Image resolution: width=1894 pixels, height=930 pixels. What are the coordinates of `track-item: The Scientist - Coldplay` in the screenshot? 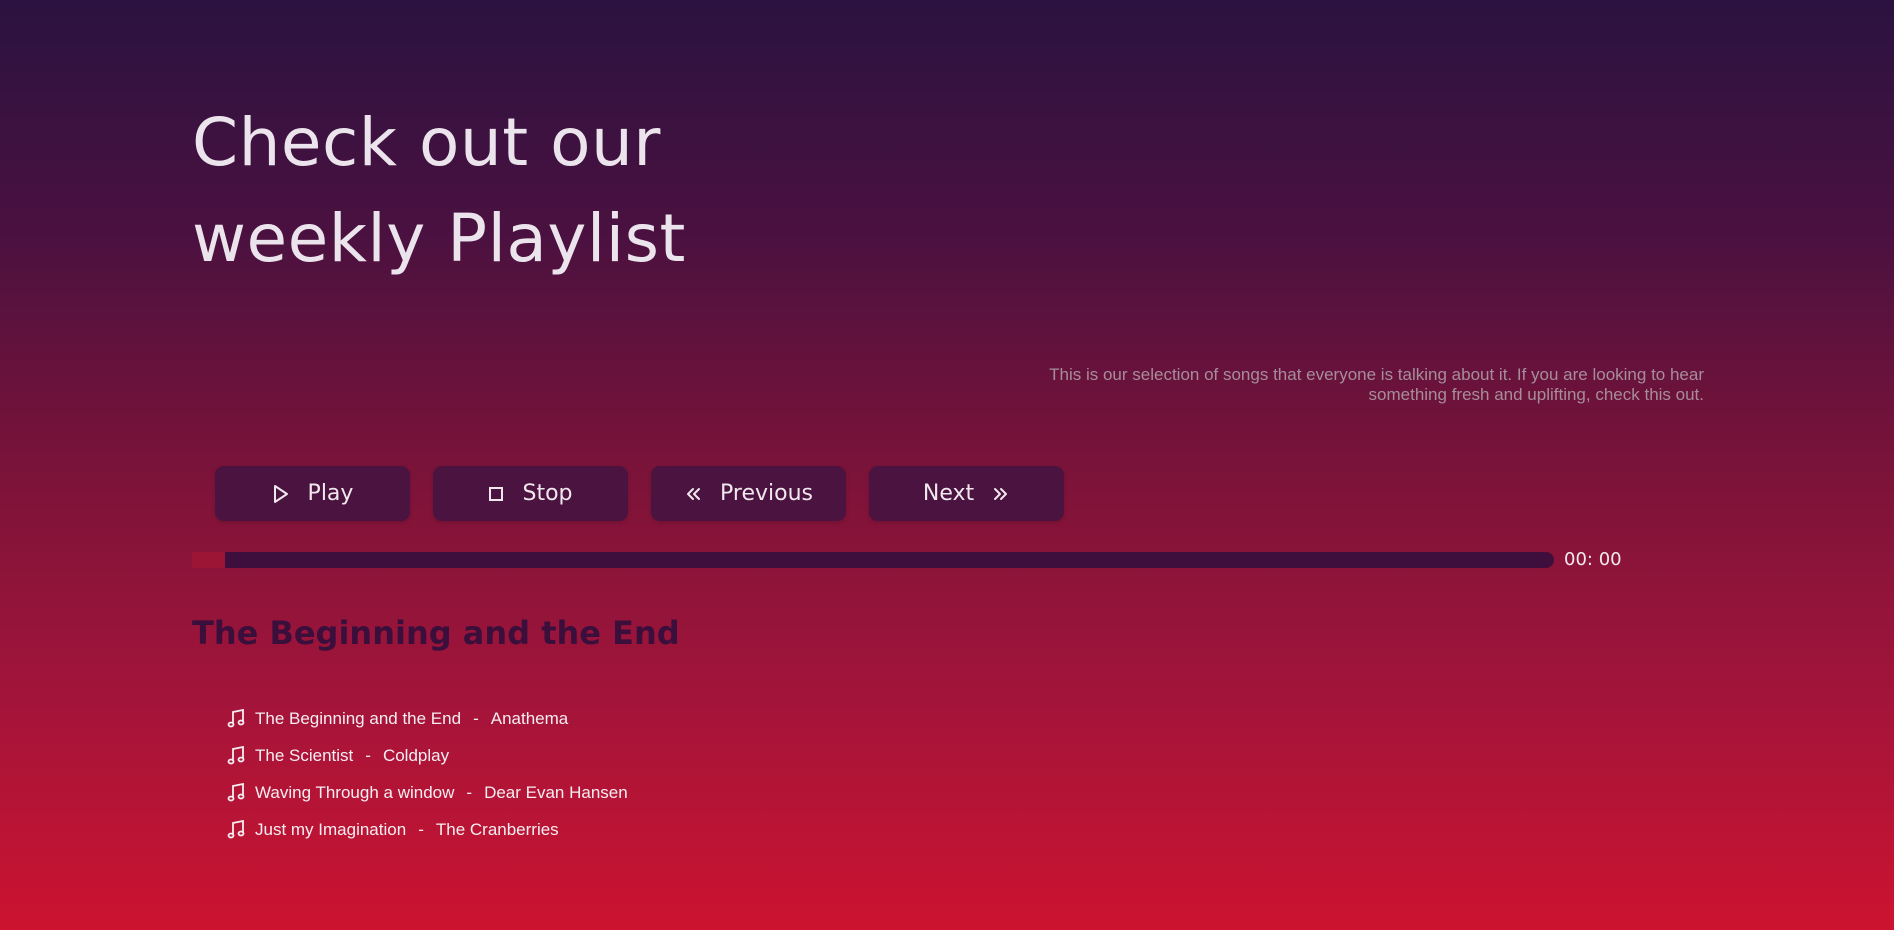 It's located at (427, 755).